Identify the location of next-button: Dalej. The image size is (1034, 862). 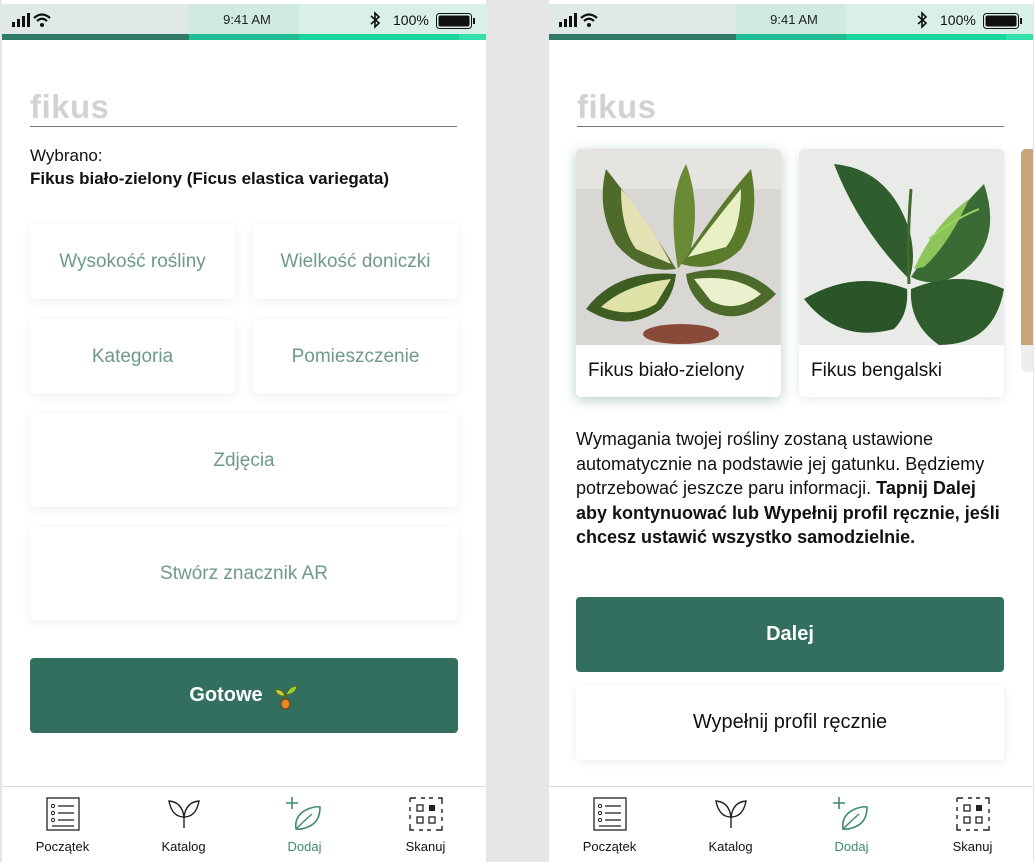
(790, 634).